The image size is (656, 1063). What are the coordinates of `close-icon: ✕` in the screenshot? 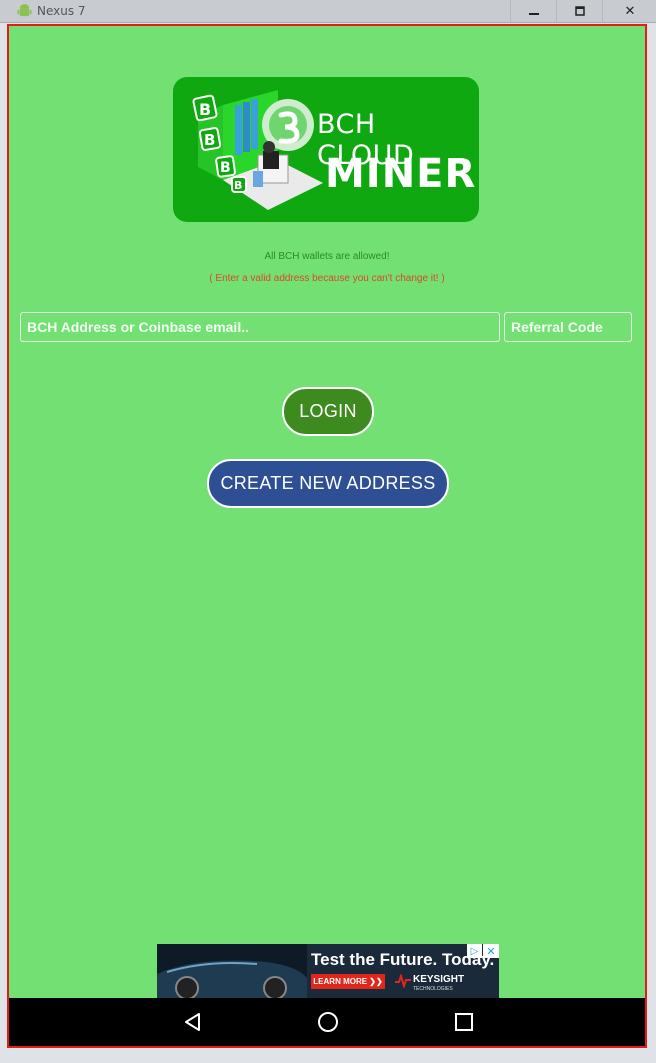 It's located at (630, 11).